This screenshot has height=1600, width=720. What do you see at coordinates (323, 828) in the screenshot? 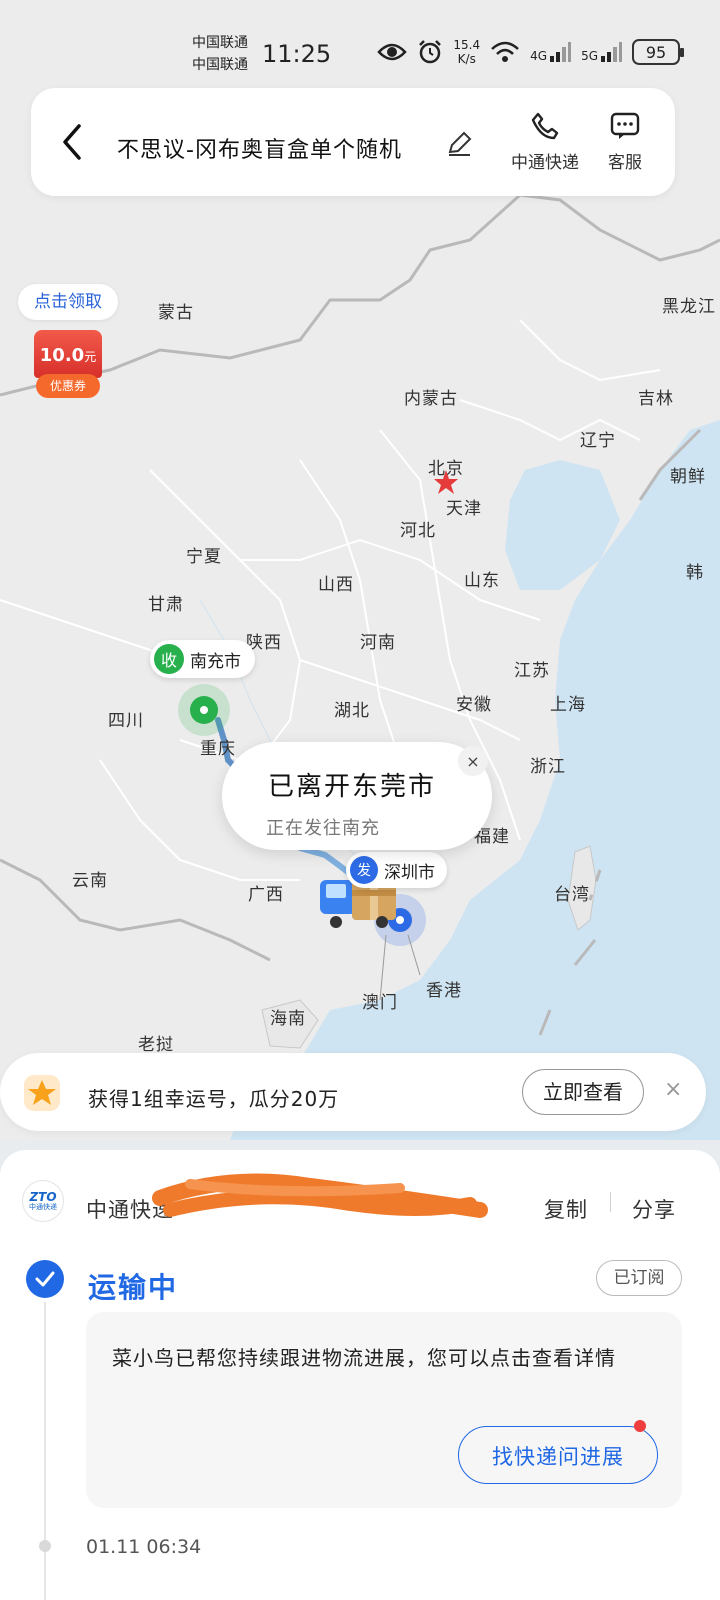
I see `bubble-sub-text: 正在发往南充` at bounding box center [323, 828].